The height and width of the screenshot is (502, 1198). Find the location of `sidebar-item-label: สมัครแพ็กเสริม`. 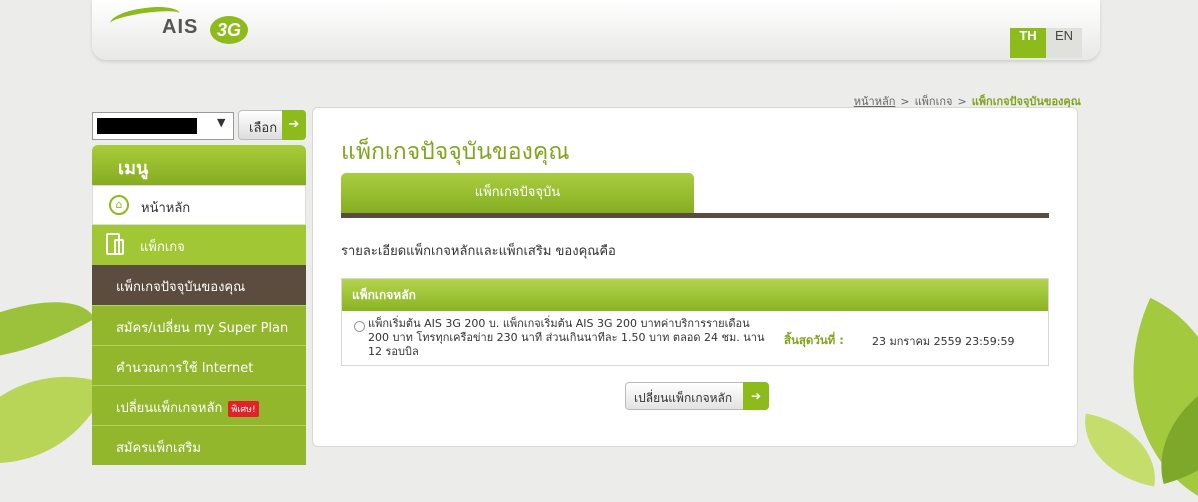

sidebar-item-label: สมัครแพ็กเสริม is located at coordinates (158, 448).